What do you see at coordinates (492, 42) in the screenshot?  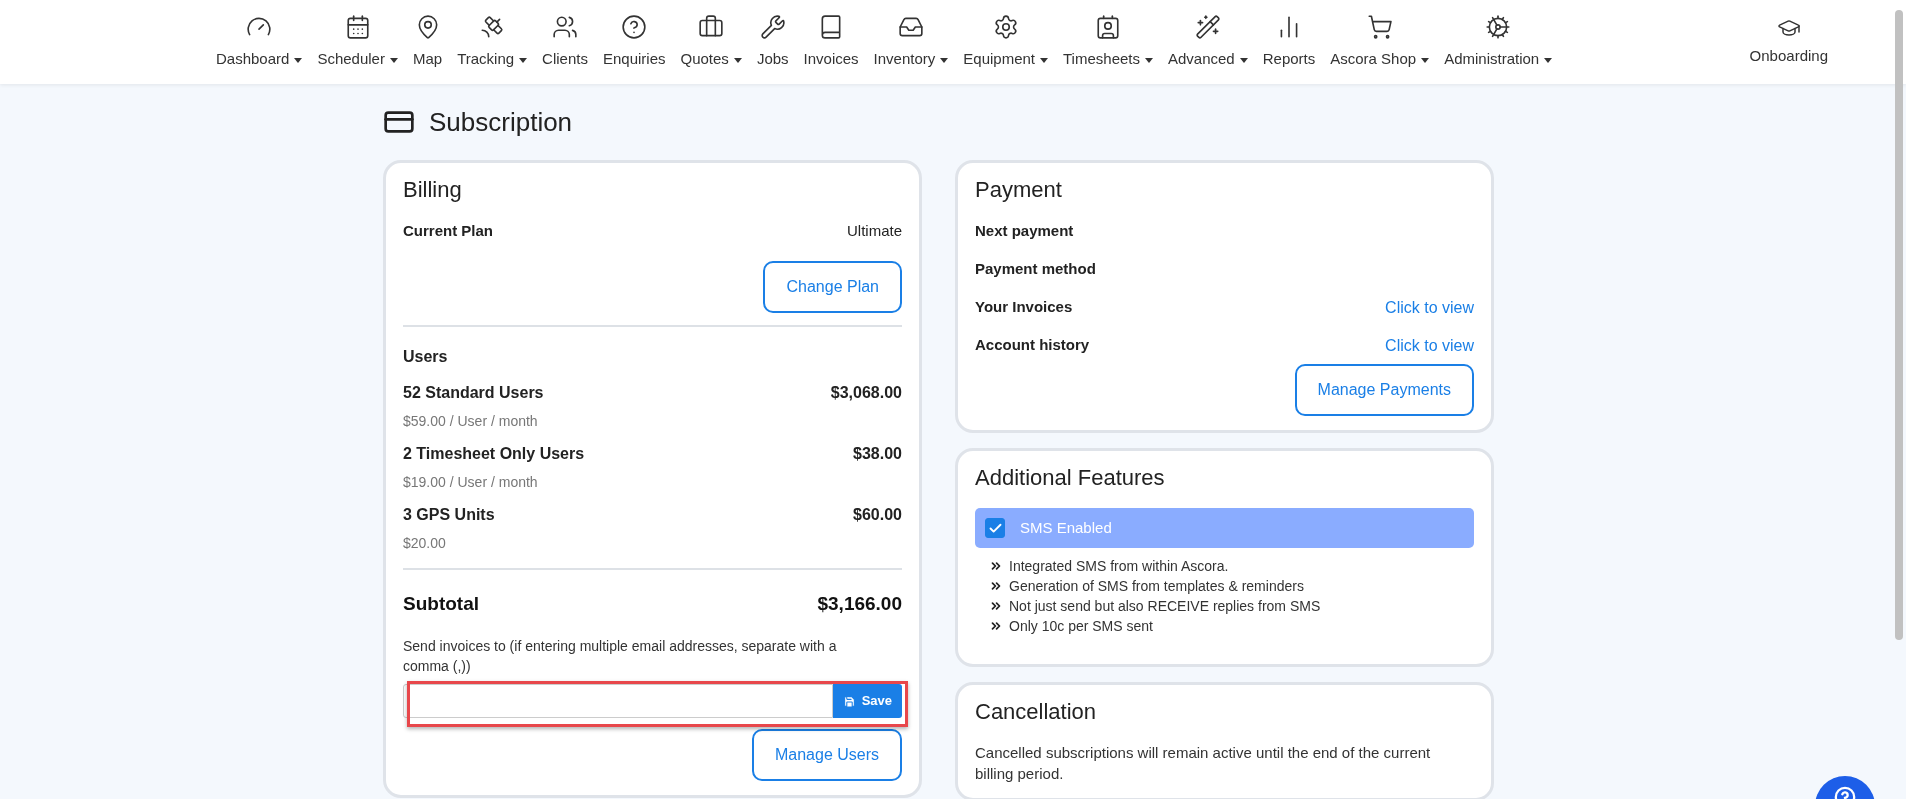 I see `nav-item: Tracking` at bounding box center [492, 42].